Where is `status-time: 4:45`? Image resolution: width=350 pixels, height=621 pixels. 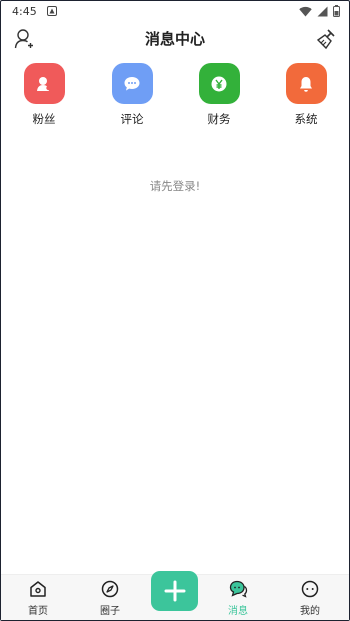 status-time: 4:45 is located at coordinates (24, 11).